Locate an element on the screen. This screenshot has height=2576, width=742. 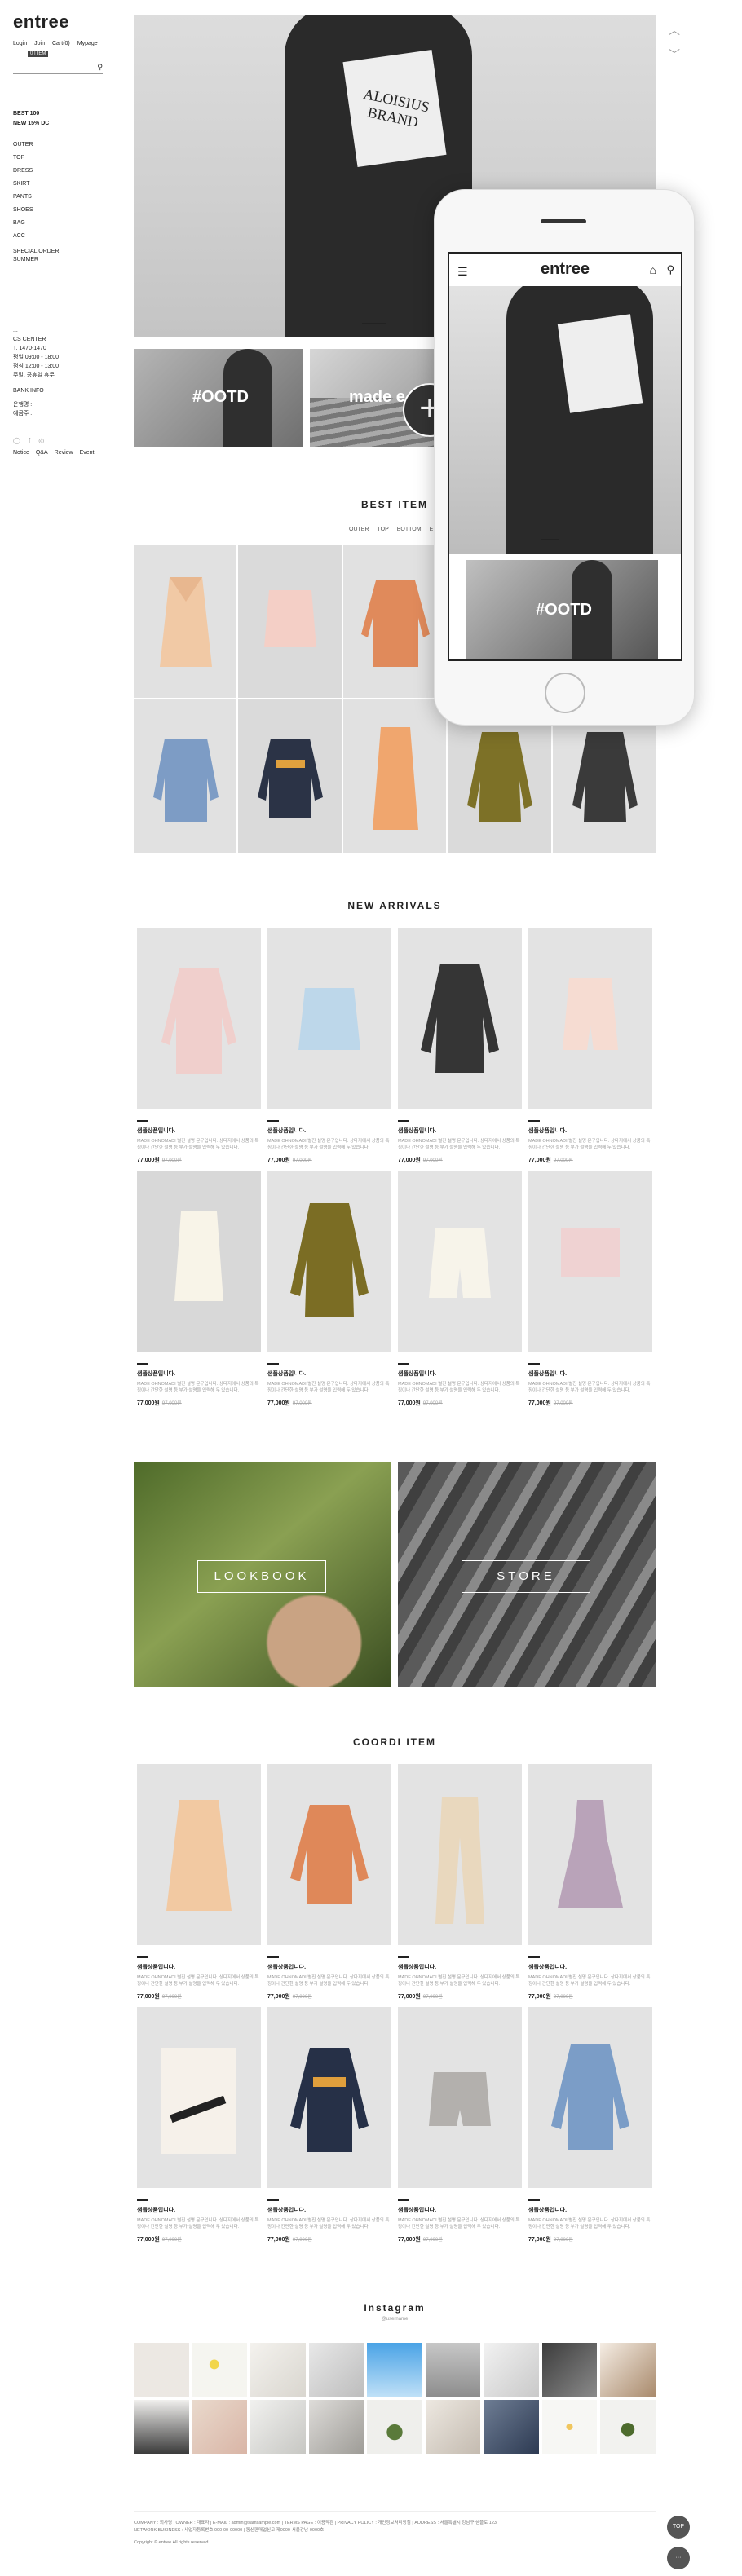
mobile-ootd-thumb: #OOTD is located at coordinates (562, 609).